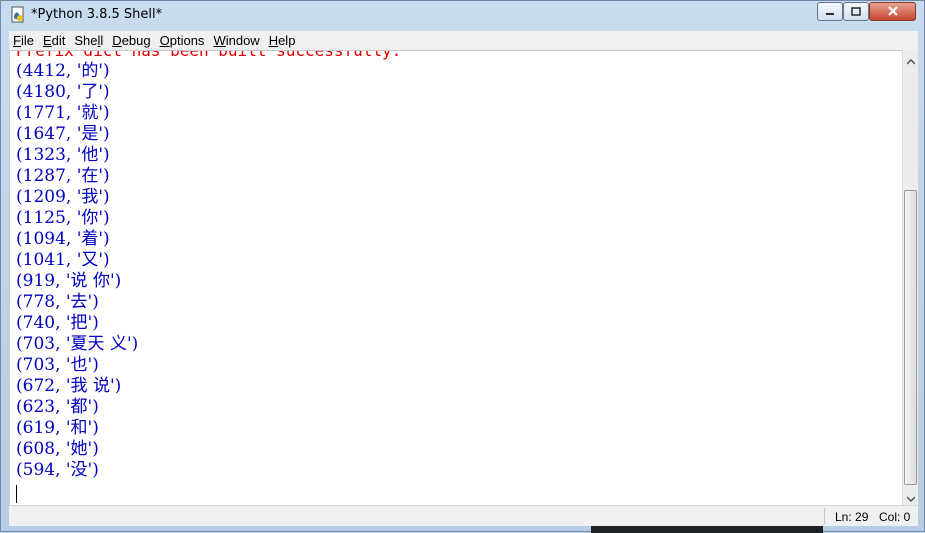 The height and width of the screenshot is (533, 925). I want to click on scroll-down-button, so click(911, 496).